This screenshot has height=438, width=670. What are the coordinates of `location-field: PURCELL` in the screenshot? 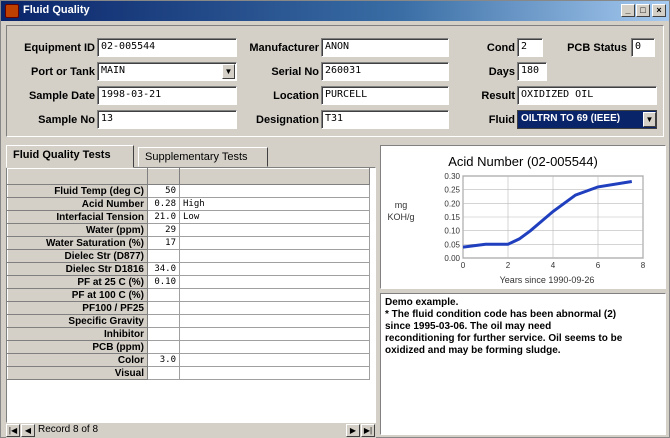 It's located at (385, 95).